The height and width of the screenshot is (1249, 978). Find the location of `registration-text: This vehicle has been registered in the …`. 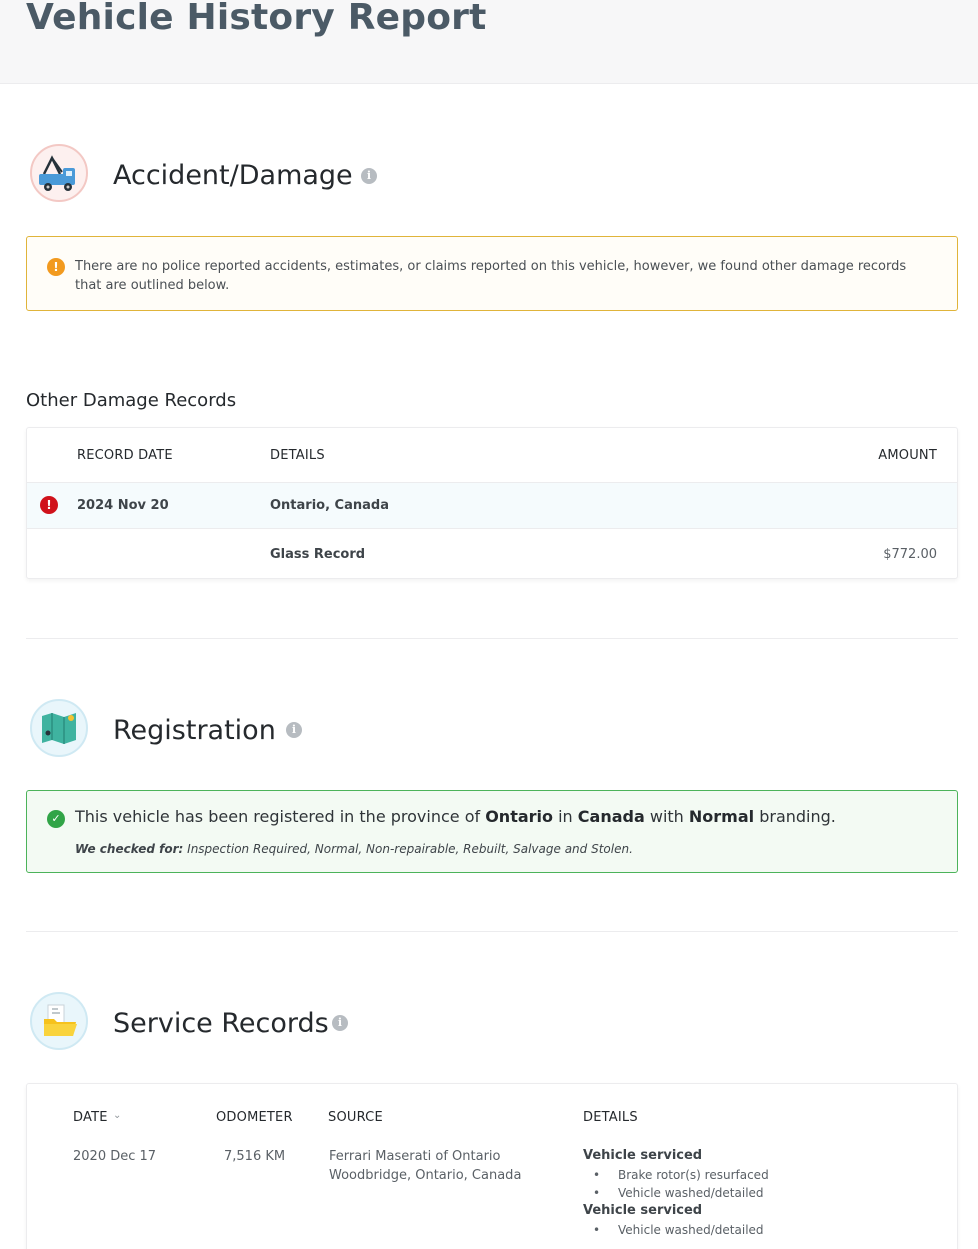

registration-text: This vehicle has been registered in the … is located at coordinates (280, 816).